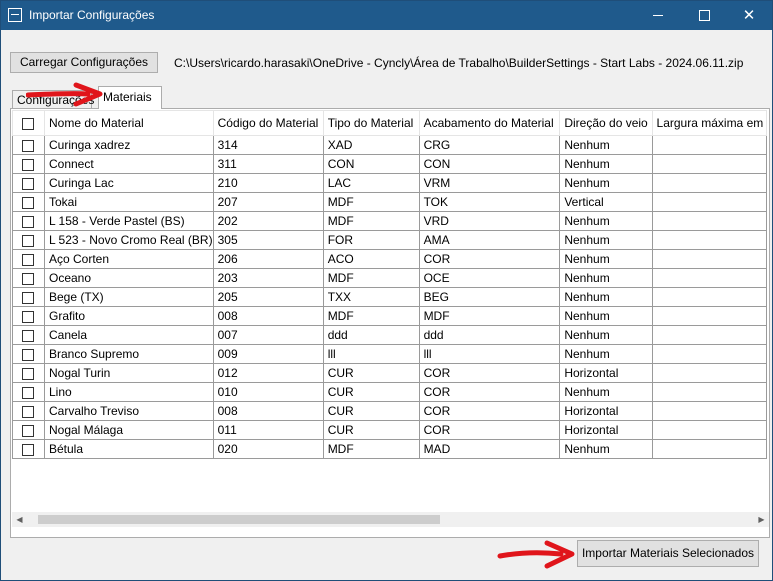 This screenshot has height=581, width=773. What do you see at coordinates (489, 316) in the screenshot?
I see `material-finish-cell: MDF` at bounding box center [489, 316].